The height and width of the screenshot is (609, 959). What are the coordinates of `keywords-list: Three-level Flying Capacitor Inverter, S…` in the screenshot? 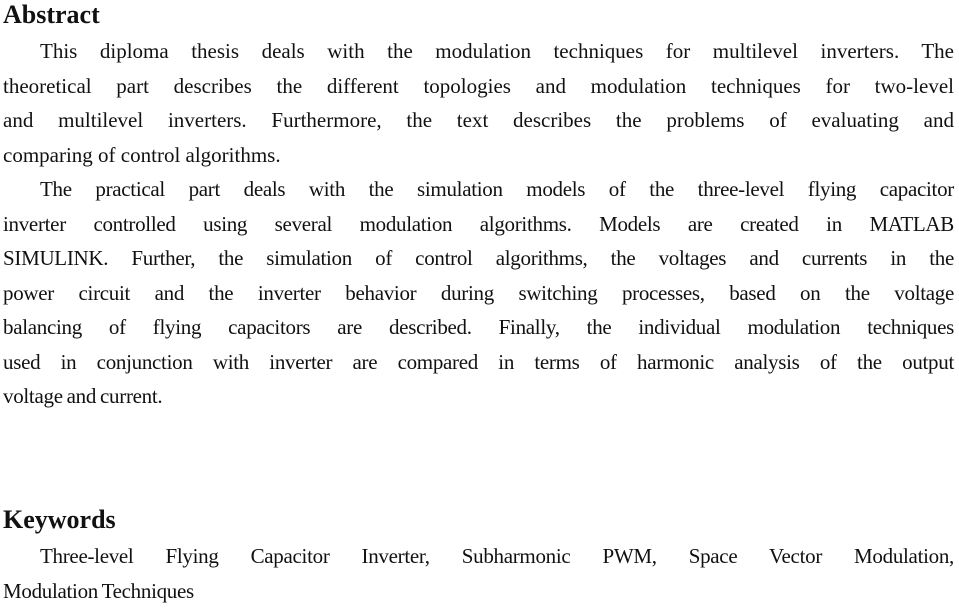 It's located at (478, 573).